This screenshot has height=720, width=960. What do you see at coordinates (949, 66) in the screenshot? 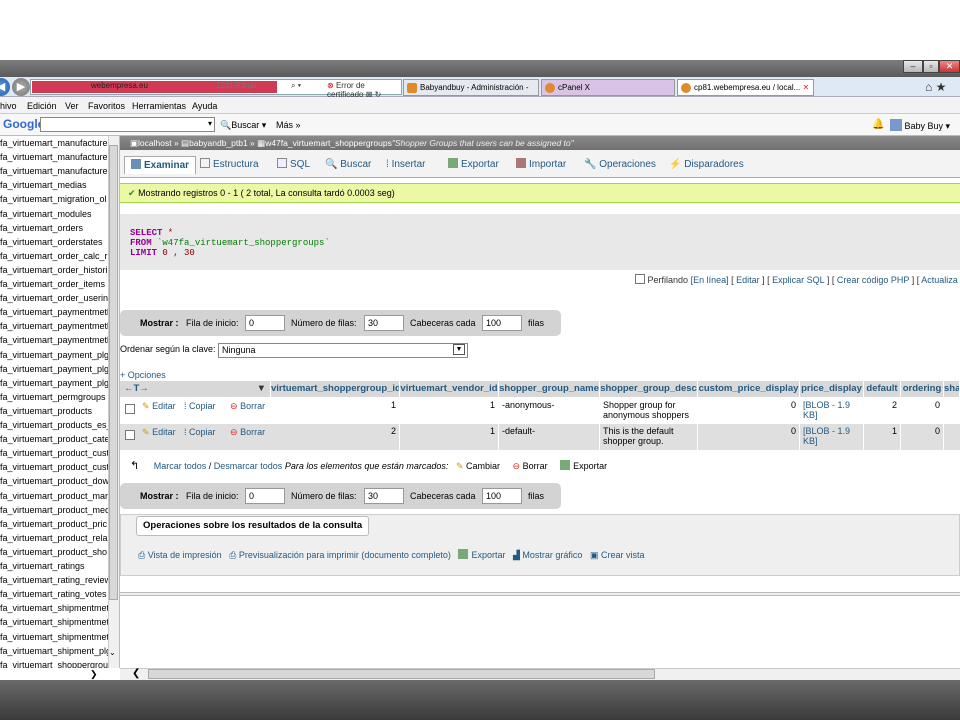
I see `close-window-button: ✕` at bounding box center [949, 66].